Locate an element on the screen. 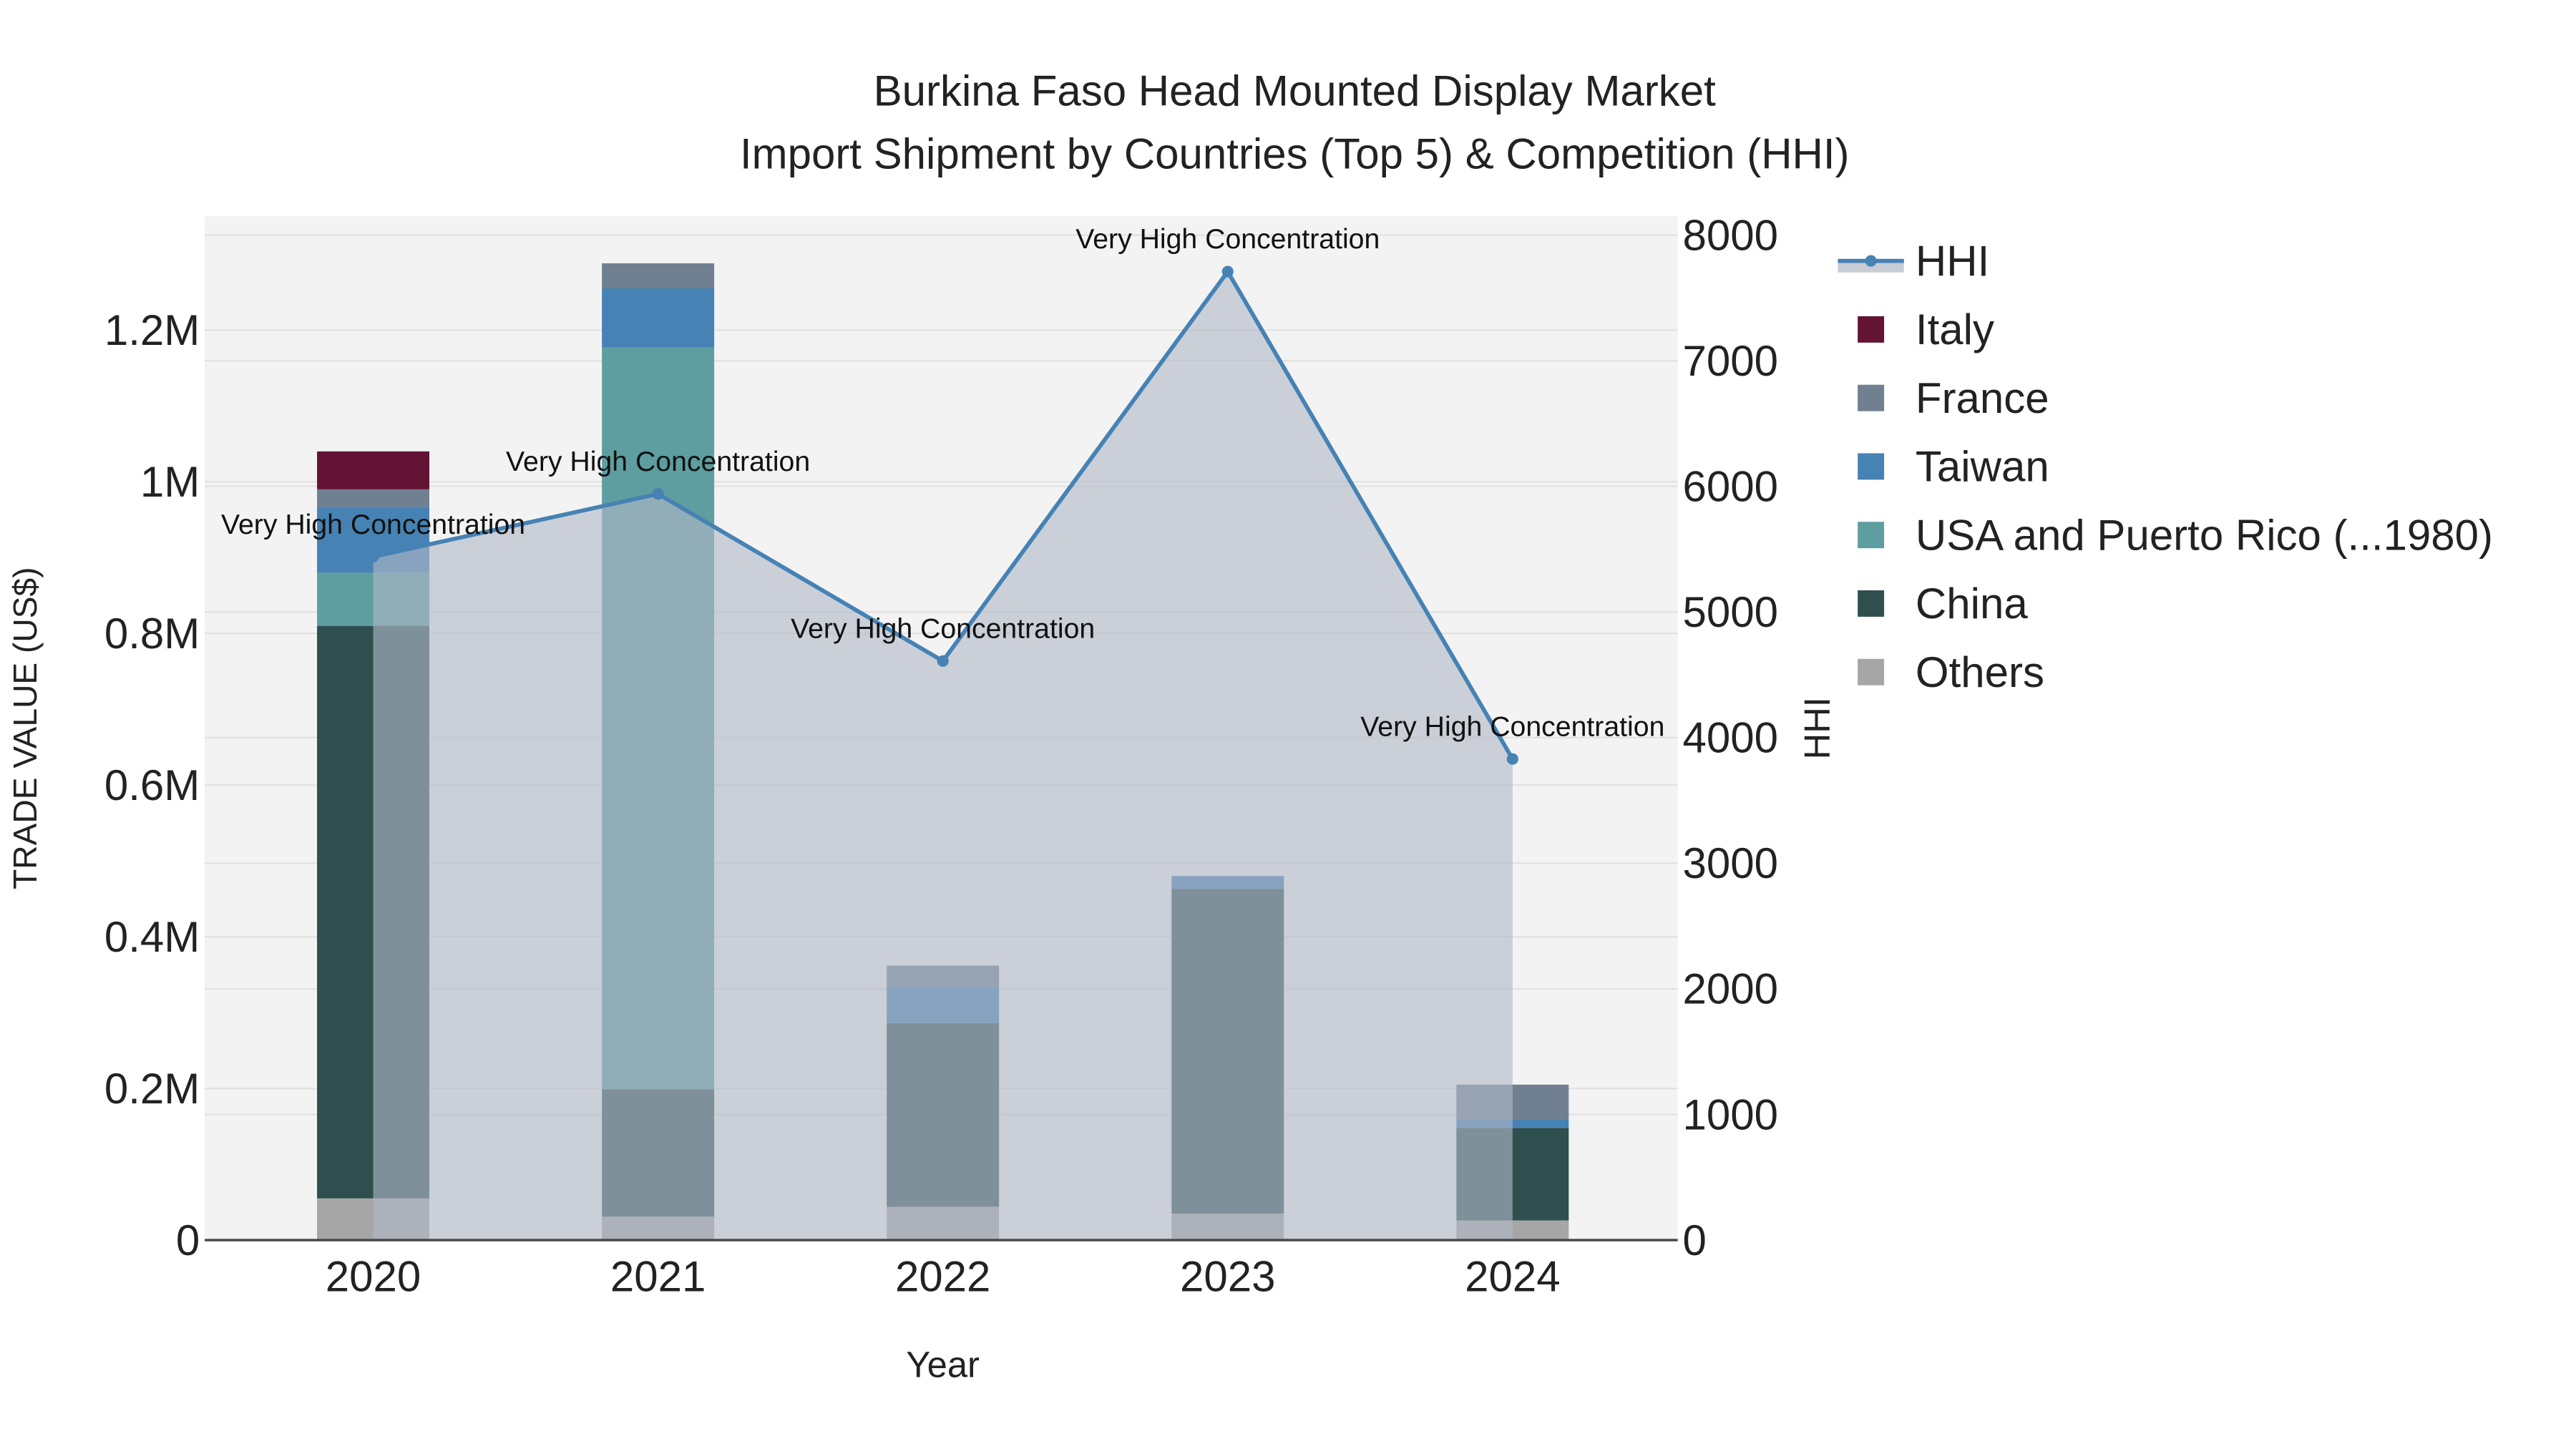  legend-label: HHI is located at coordinates (1953, 261).